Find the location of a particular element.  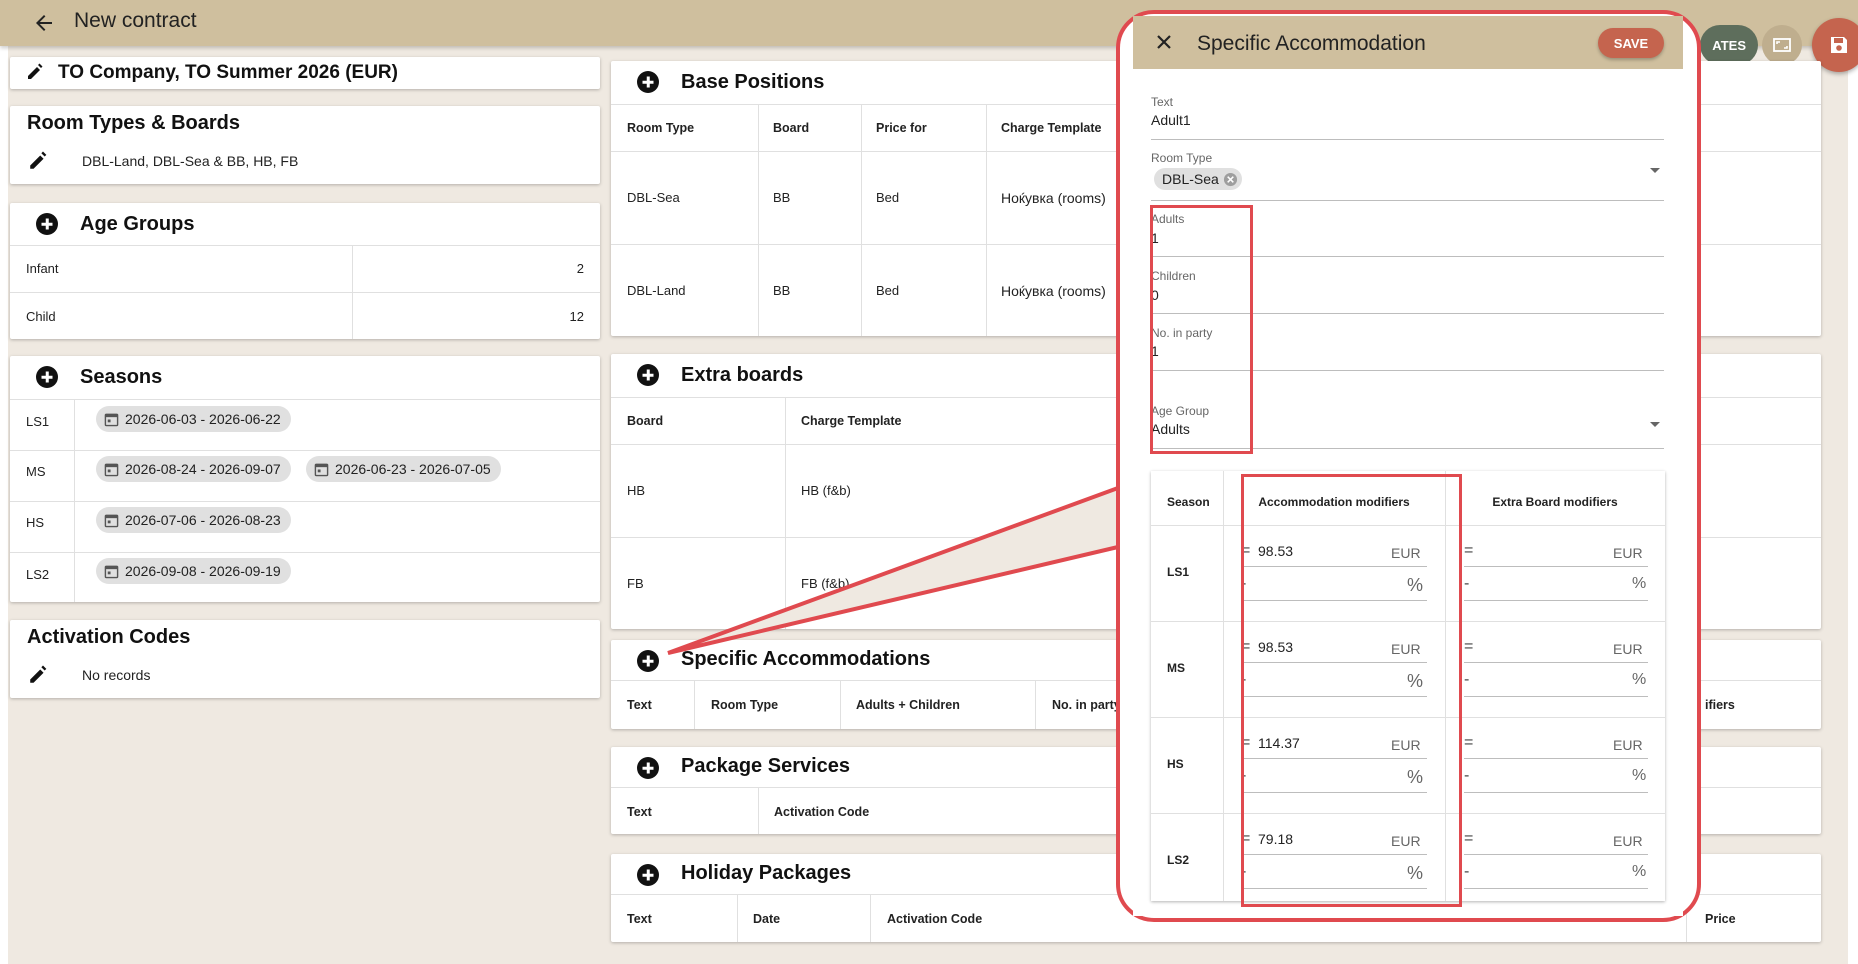

add-age-group-button is located at coordinates (47, 224).